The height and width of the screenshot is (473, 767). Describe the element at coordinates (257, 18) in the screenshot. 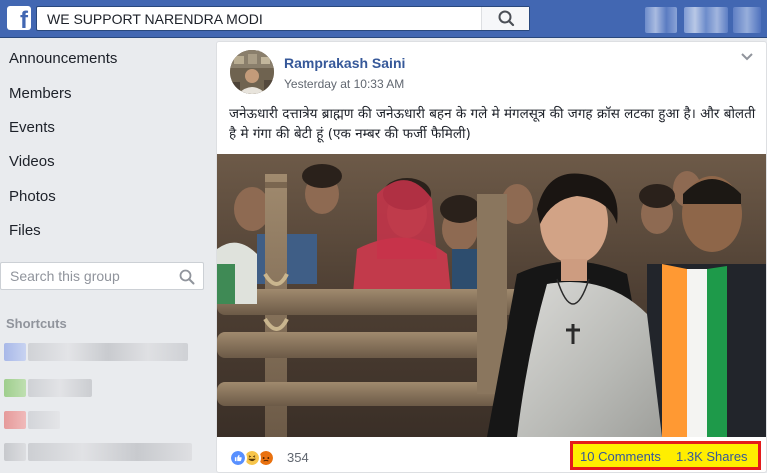

I see `global-search-input` at that location.